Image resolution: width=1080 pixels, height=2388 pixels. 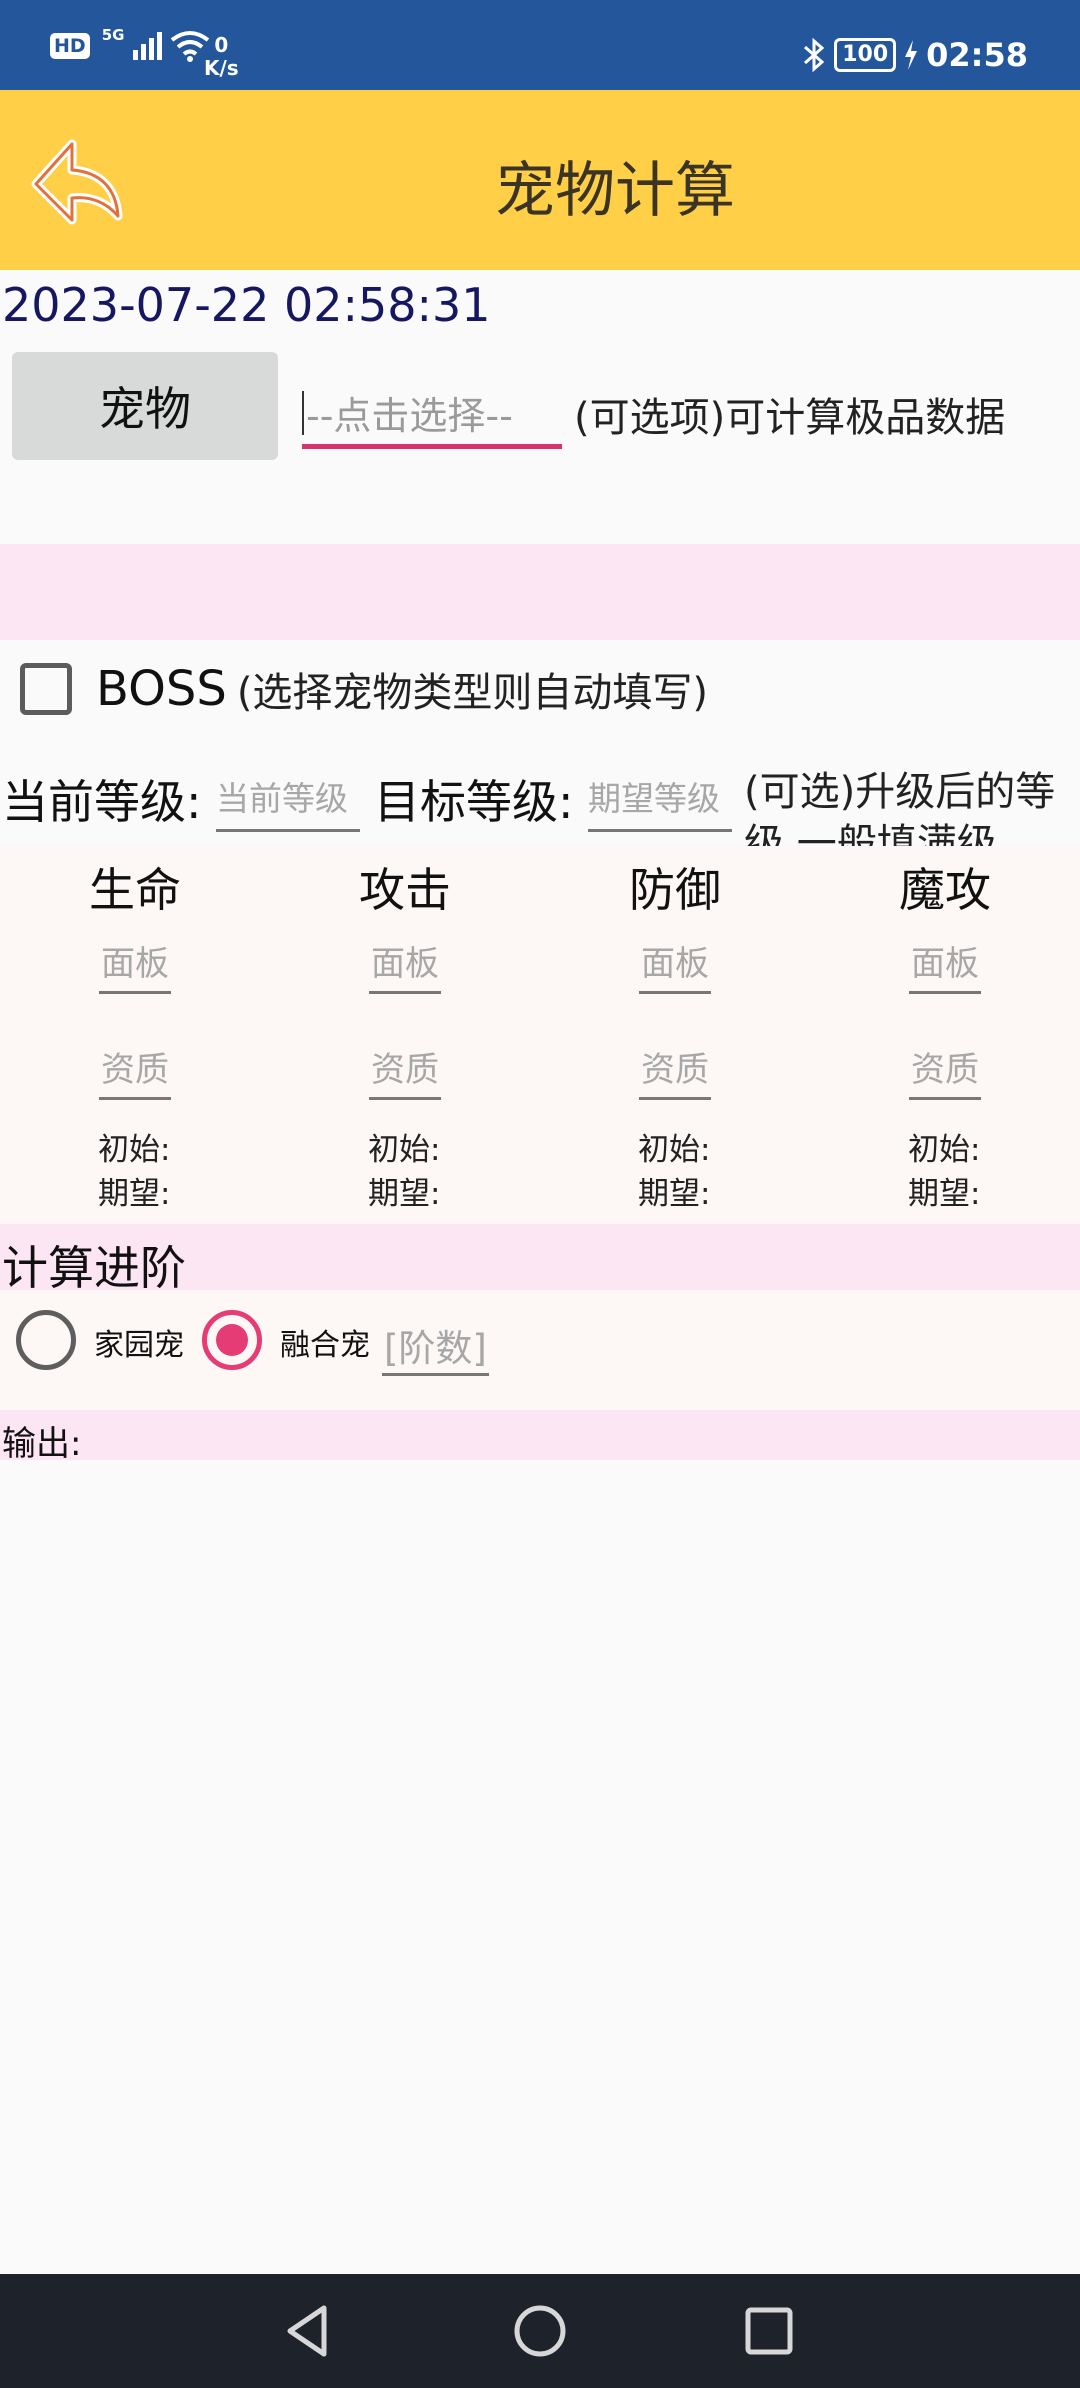 I want to click on datetime-label: 2023-07-22 02:58:31, so click(x=246, y=305).